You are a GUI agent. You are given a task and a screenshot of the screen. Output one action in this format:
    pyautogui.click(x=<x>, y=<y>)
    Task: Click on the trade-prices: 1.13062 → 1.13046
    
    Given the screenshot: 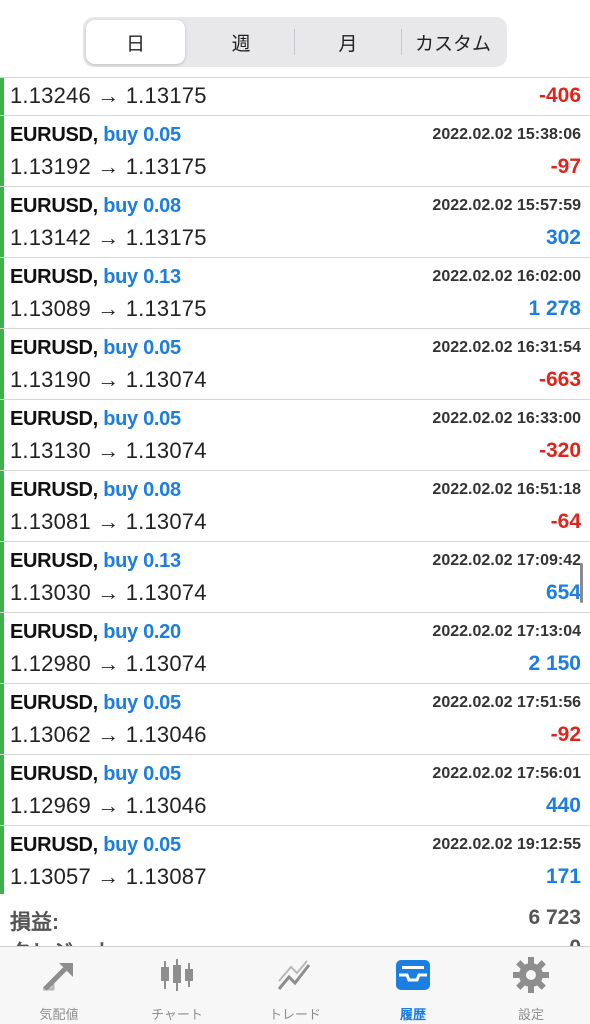 What is the action you would take?
    pyautogui.click(x=108, y=734)
    